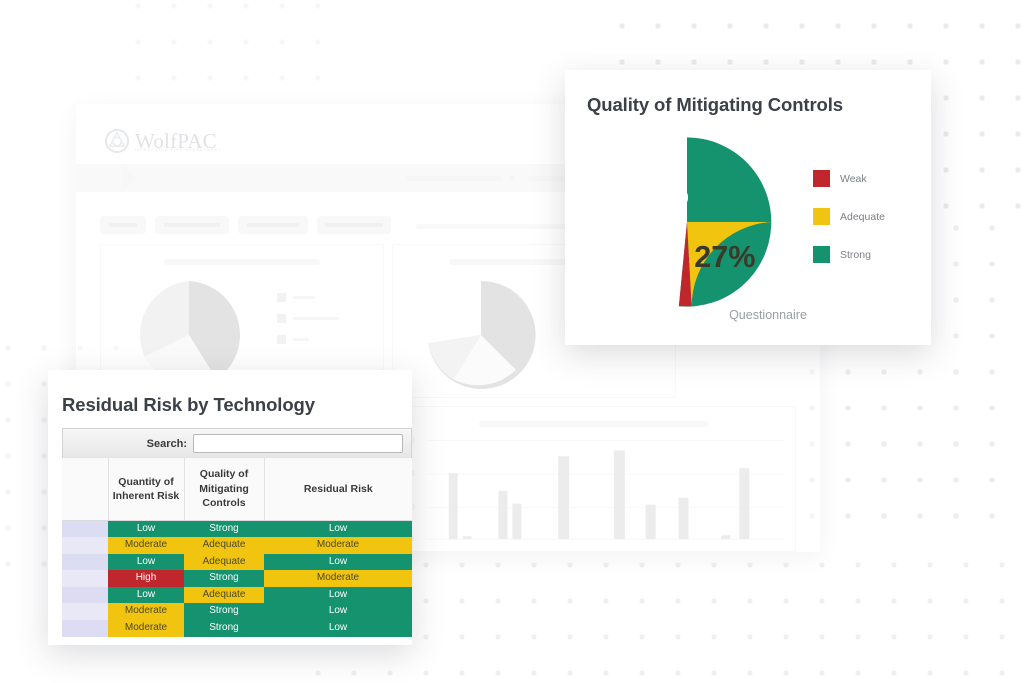  Describe the element at coordinates (855, 254) in the screenshot. I see `legend-label: Strong` at that location.